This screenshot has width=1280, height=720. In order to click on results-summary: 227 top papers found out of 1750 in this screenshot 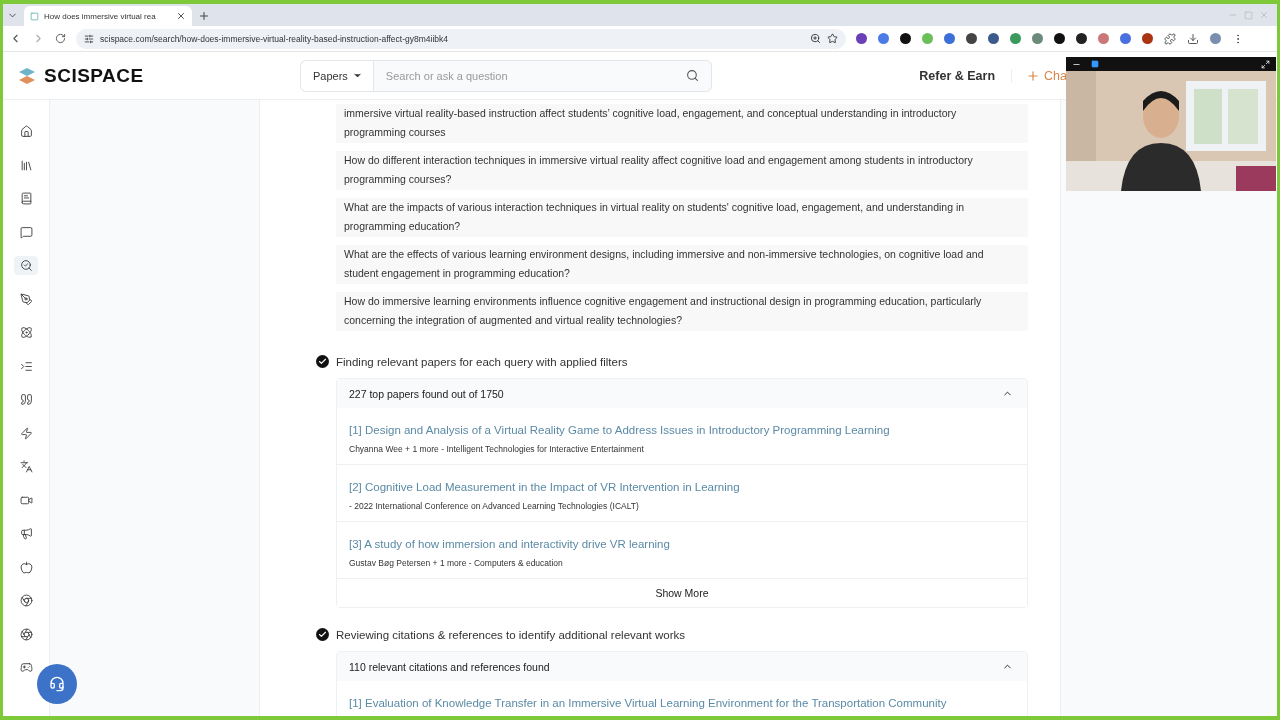, I will do `click(426, 393)`.